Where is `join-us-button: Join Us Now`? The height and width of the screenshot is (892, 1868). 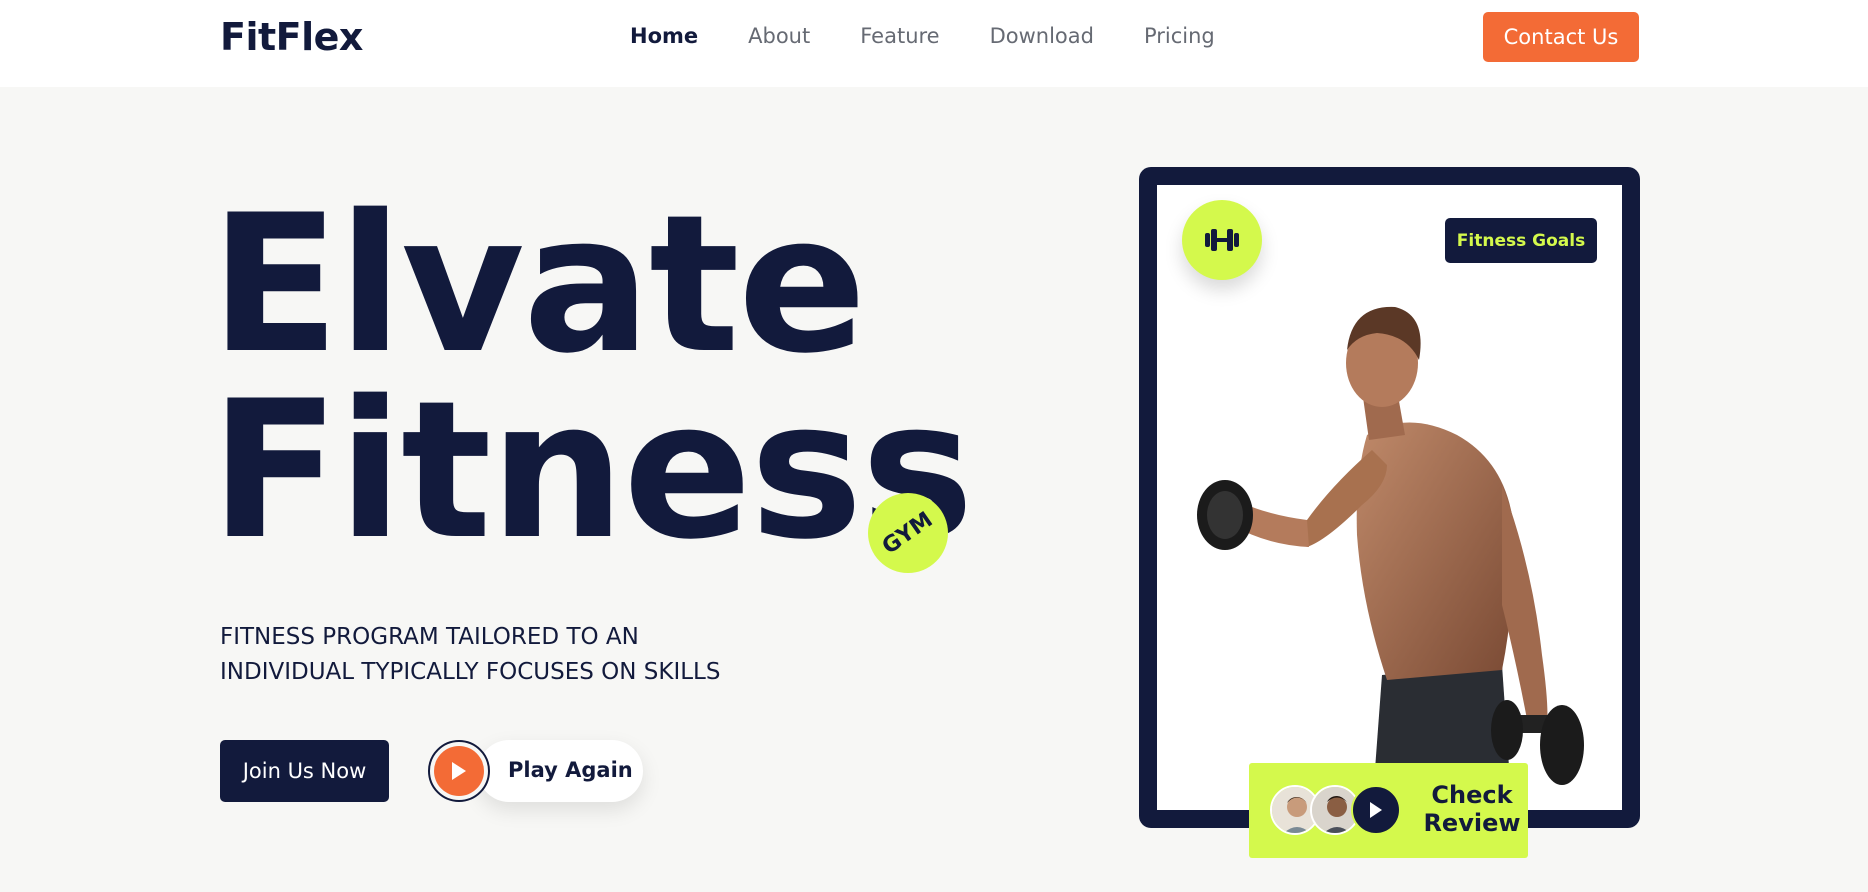
join-us-button: Join Us Now is located at coordinates (304, 771).